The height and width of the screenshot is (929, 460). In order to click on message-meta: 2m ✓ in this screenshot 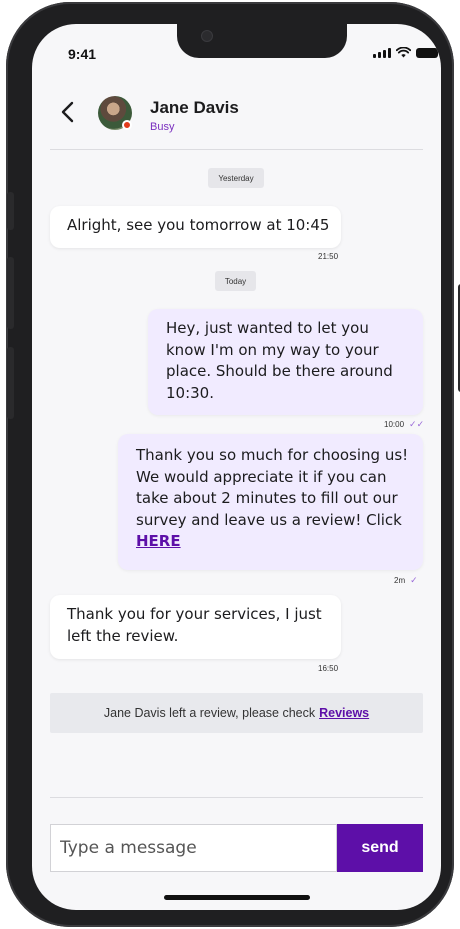, I will do `click(406, 580)`.